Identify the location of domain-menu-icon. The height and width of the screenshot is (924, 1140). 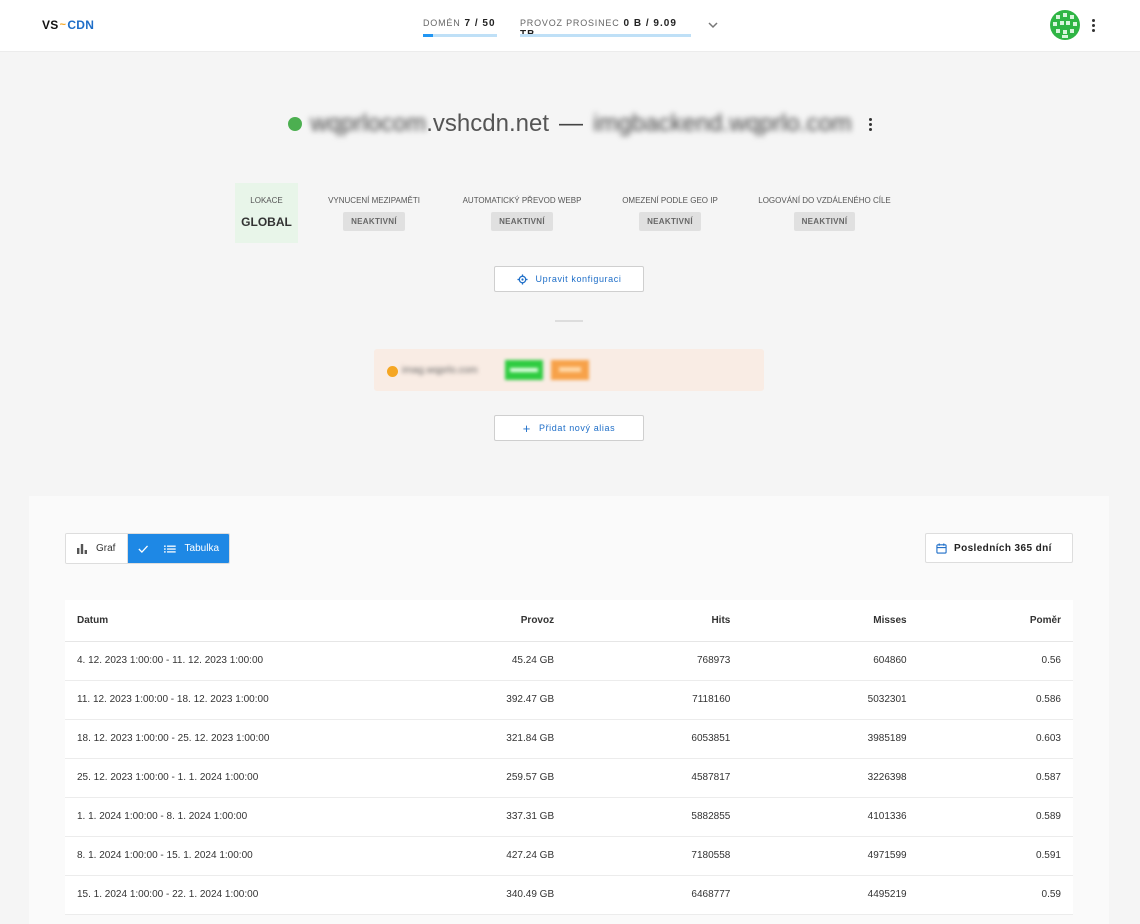
(870, 124).